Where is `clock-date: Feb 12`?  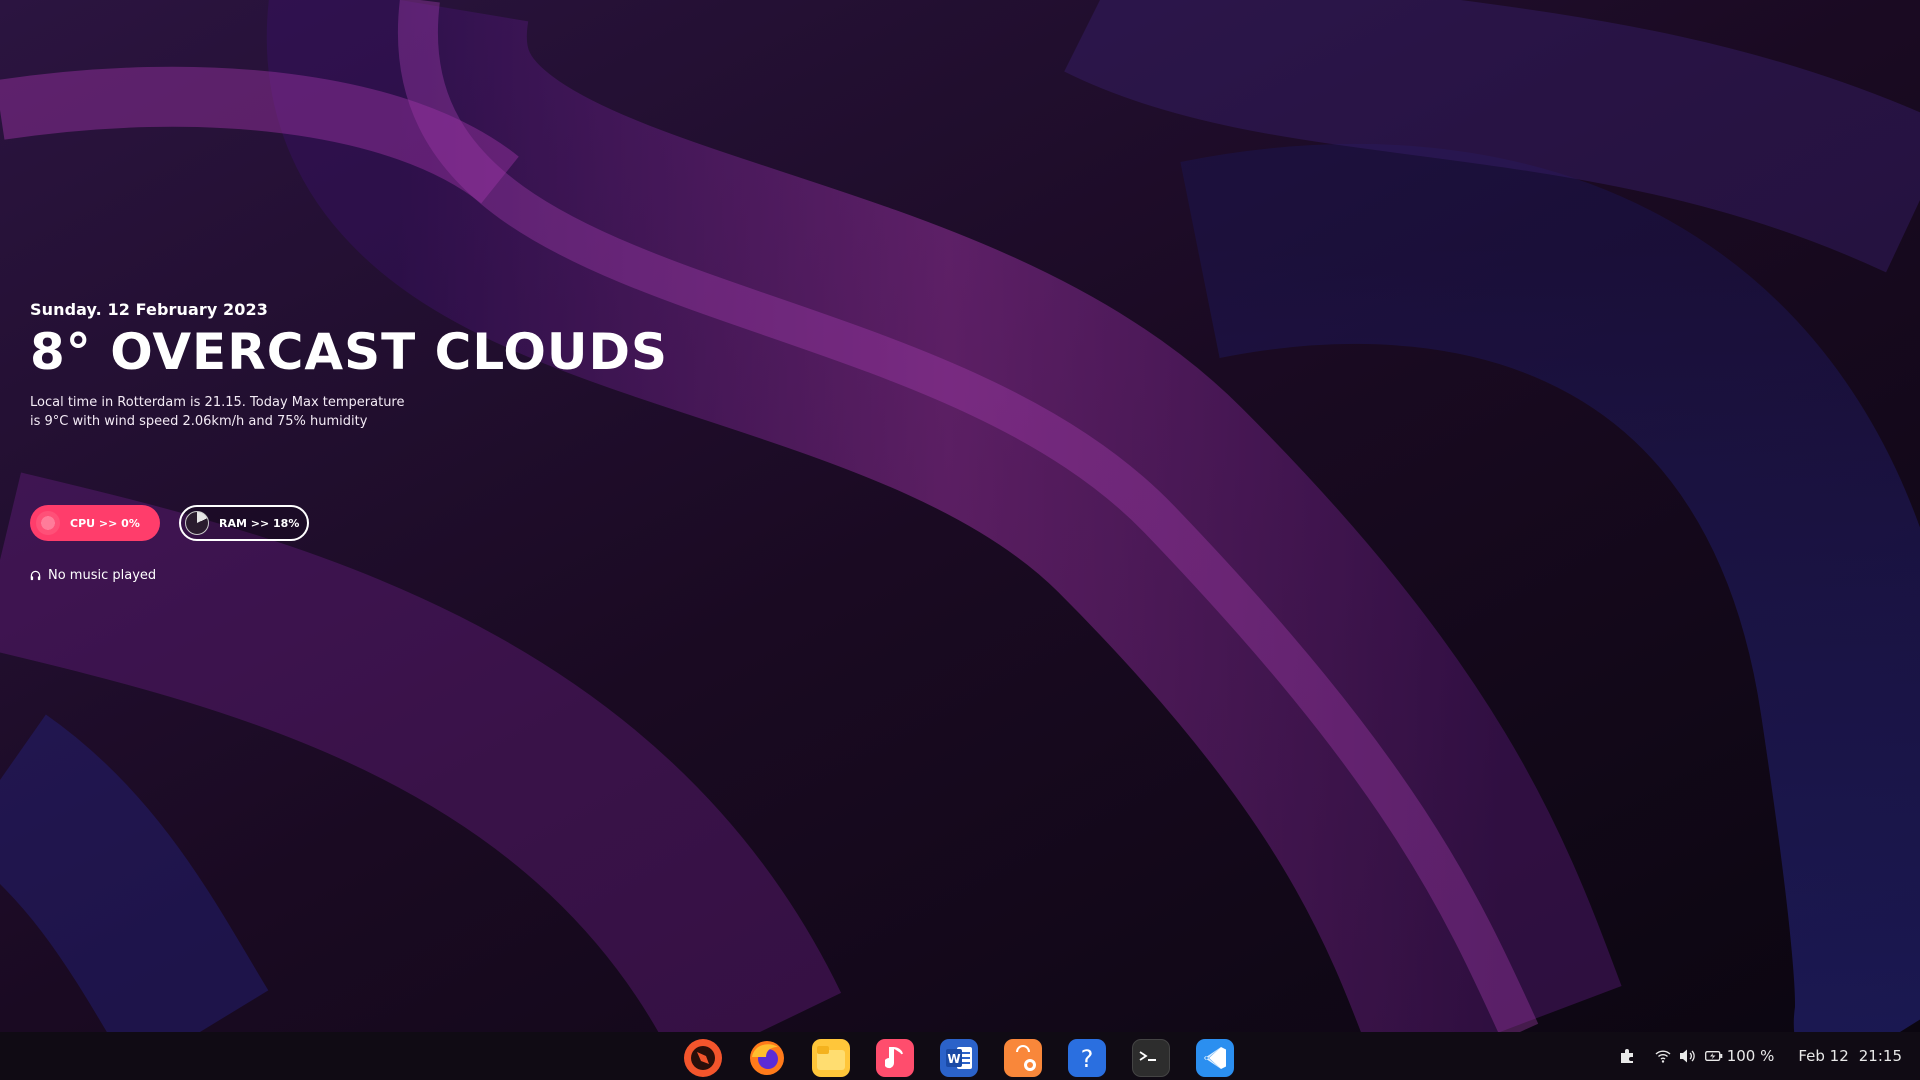 clock-date: Feb 12 is located at coordinates (1823, 1056).